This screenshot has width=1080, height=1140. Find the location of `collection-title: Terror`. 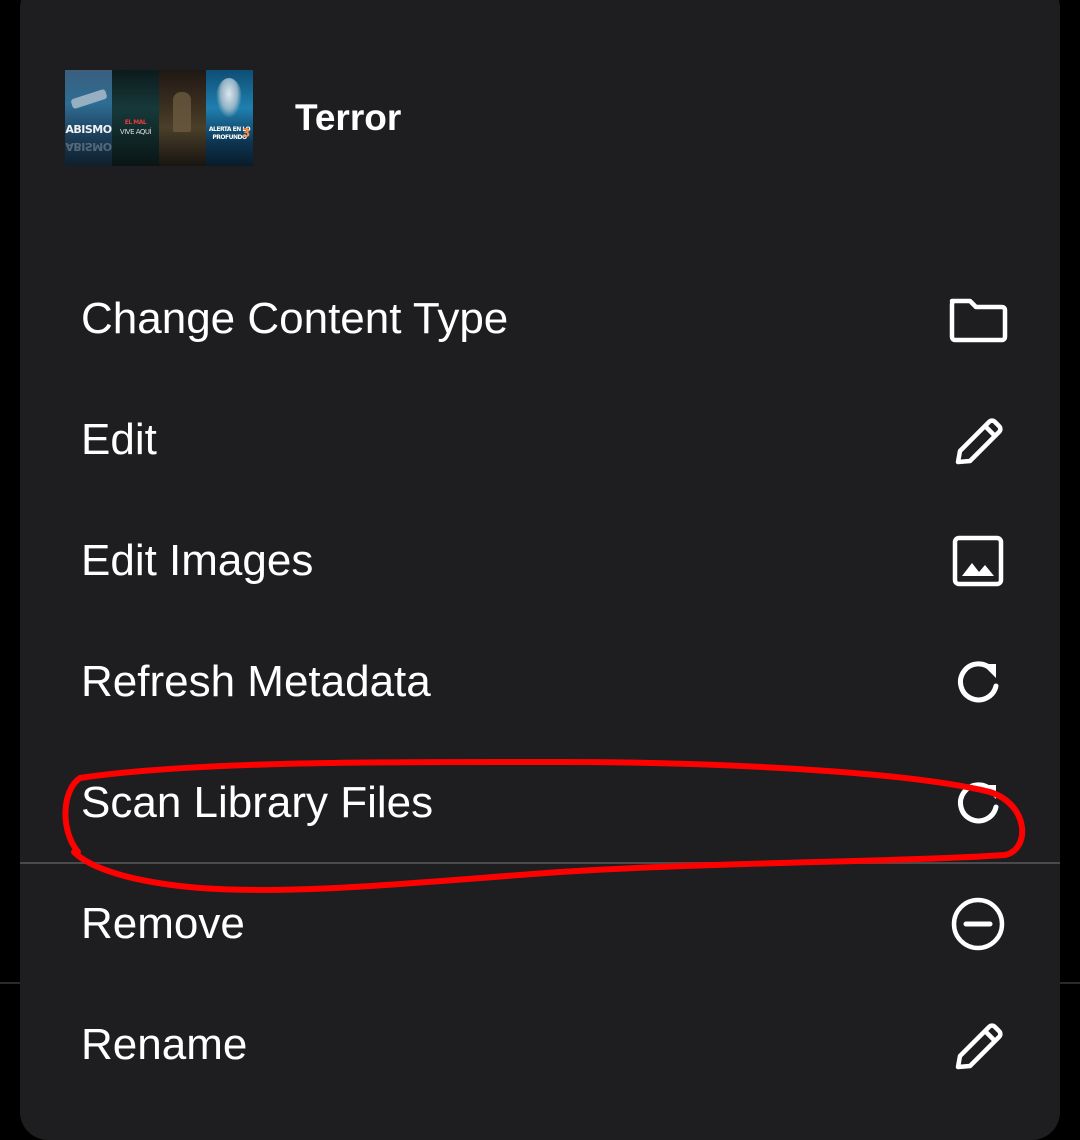

collection-title: Terror is located at coordinates (348, 117).